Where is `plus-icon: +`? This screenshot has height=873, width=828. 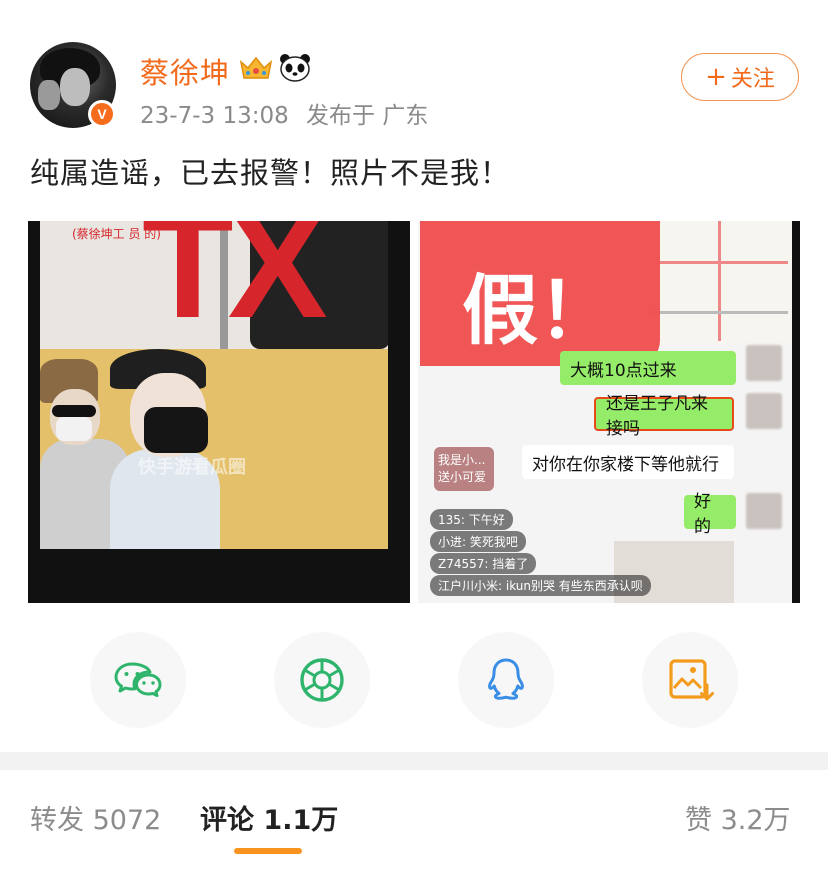
plus-icon: + is located at coordinates (716, 77).